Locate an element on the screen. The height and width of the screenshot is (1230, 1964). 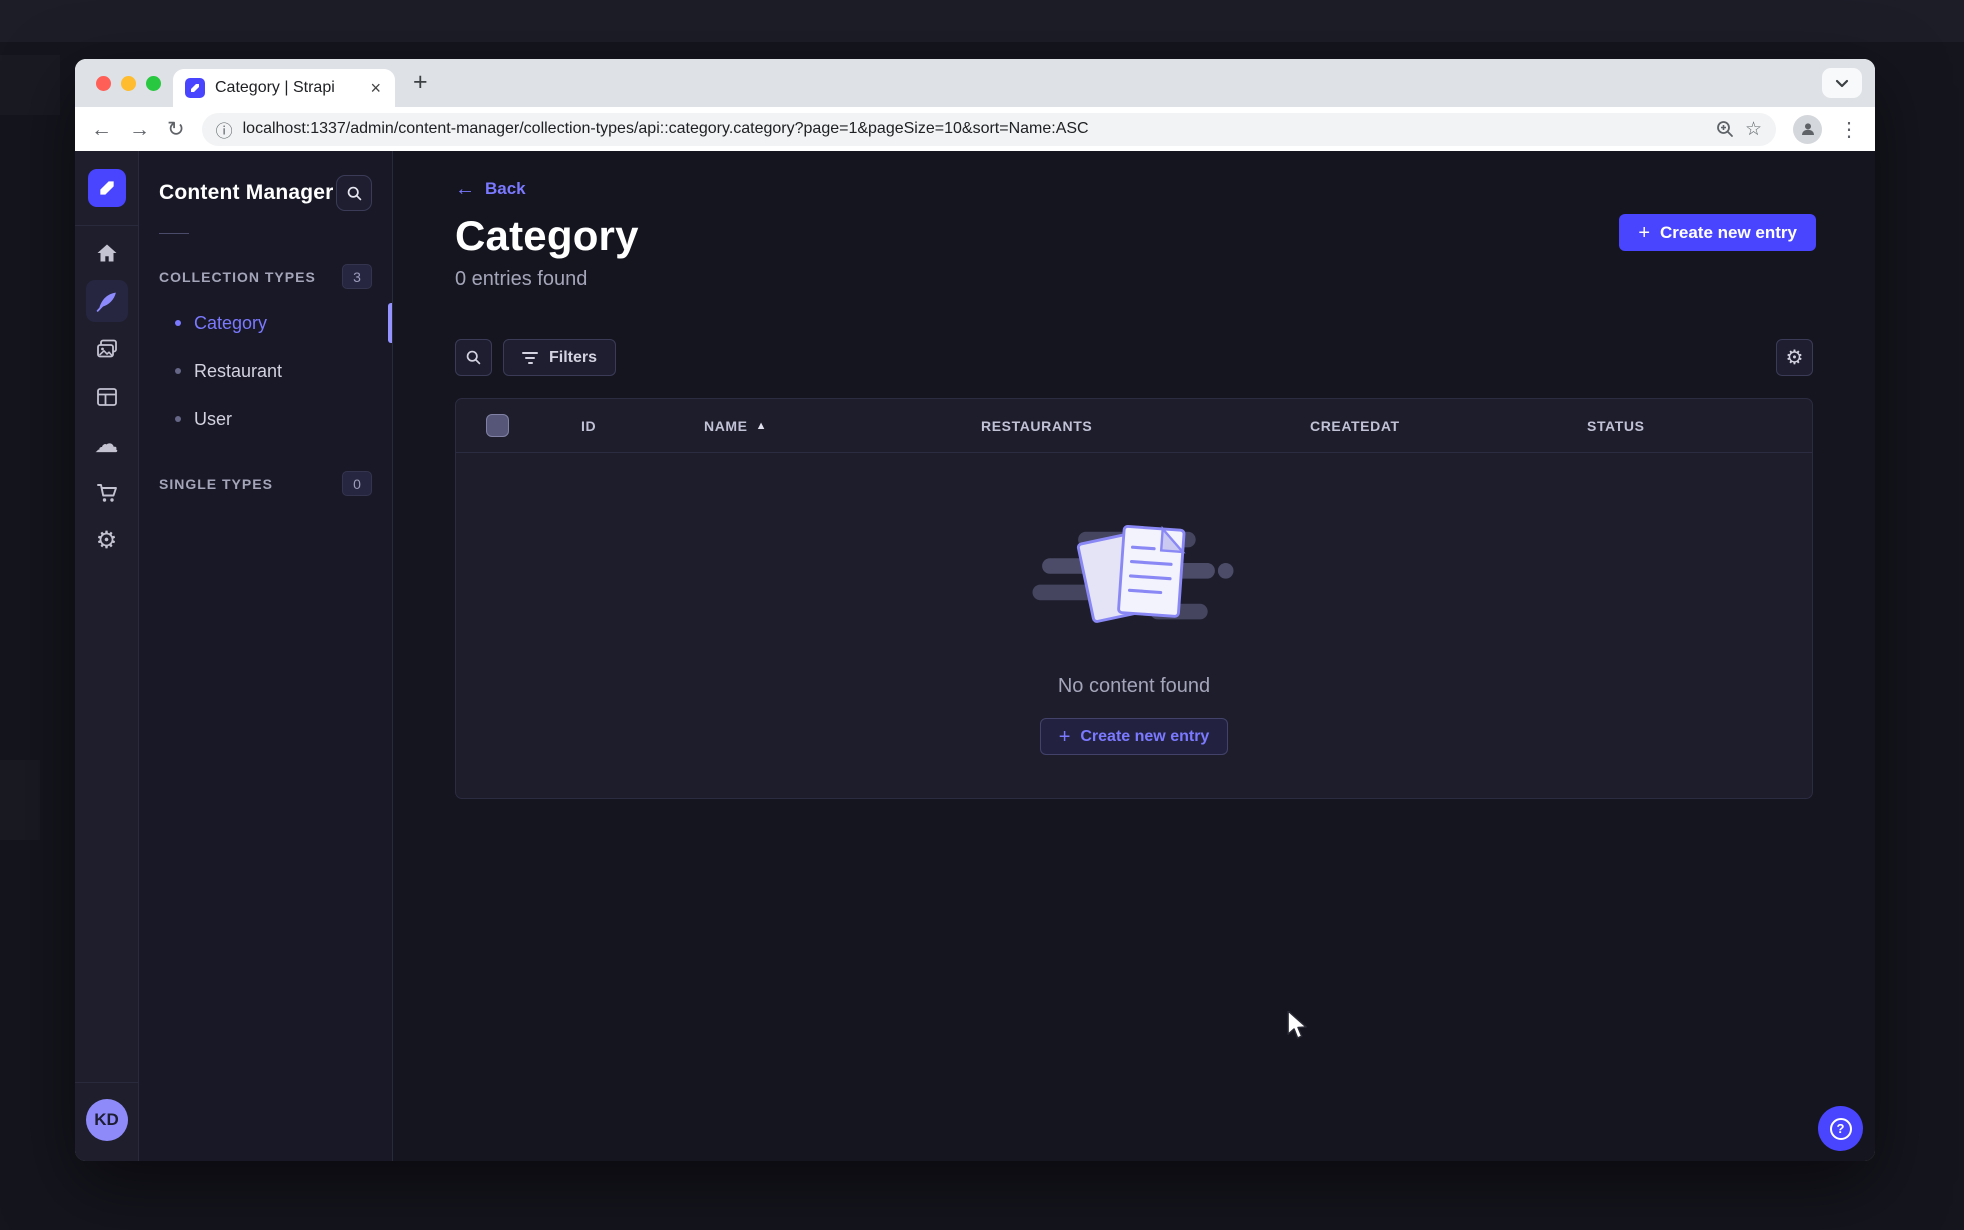
question-mark-icon: ? is located at coordinates (1840, 1128).